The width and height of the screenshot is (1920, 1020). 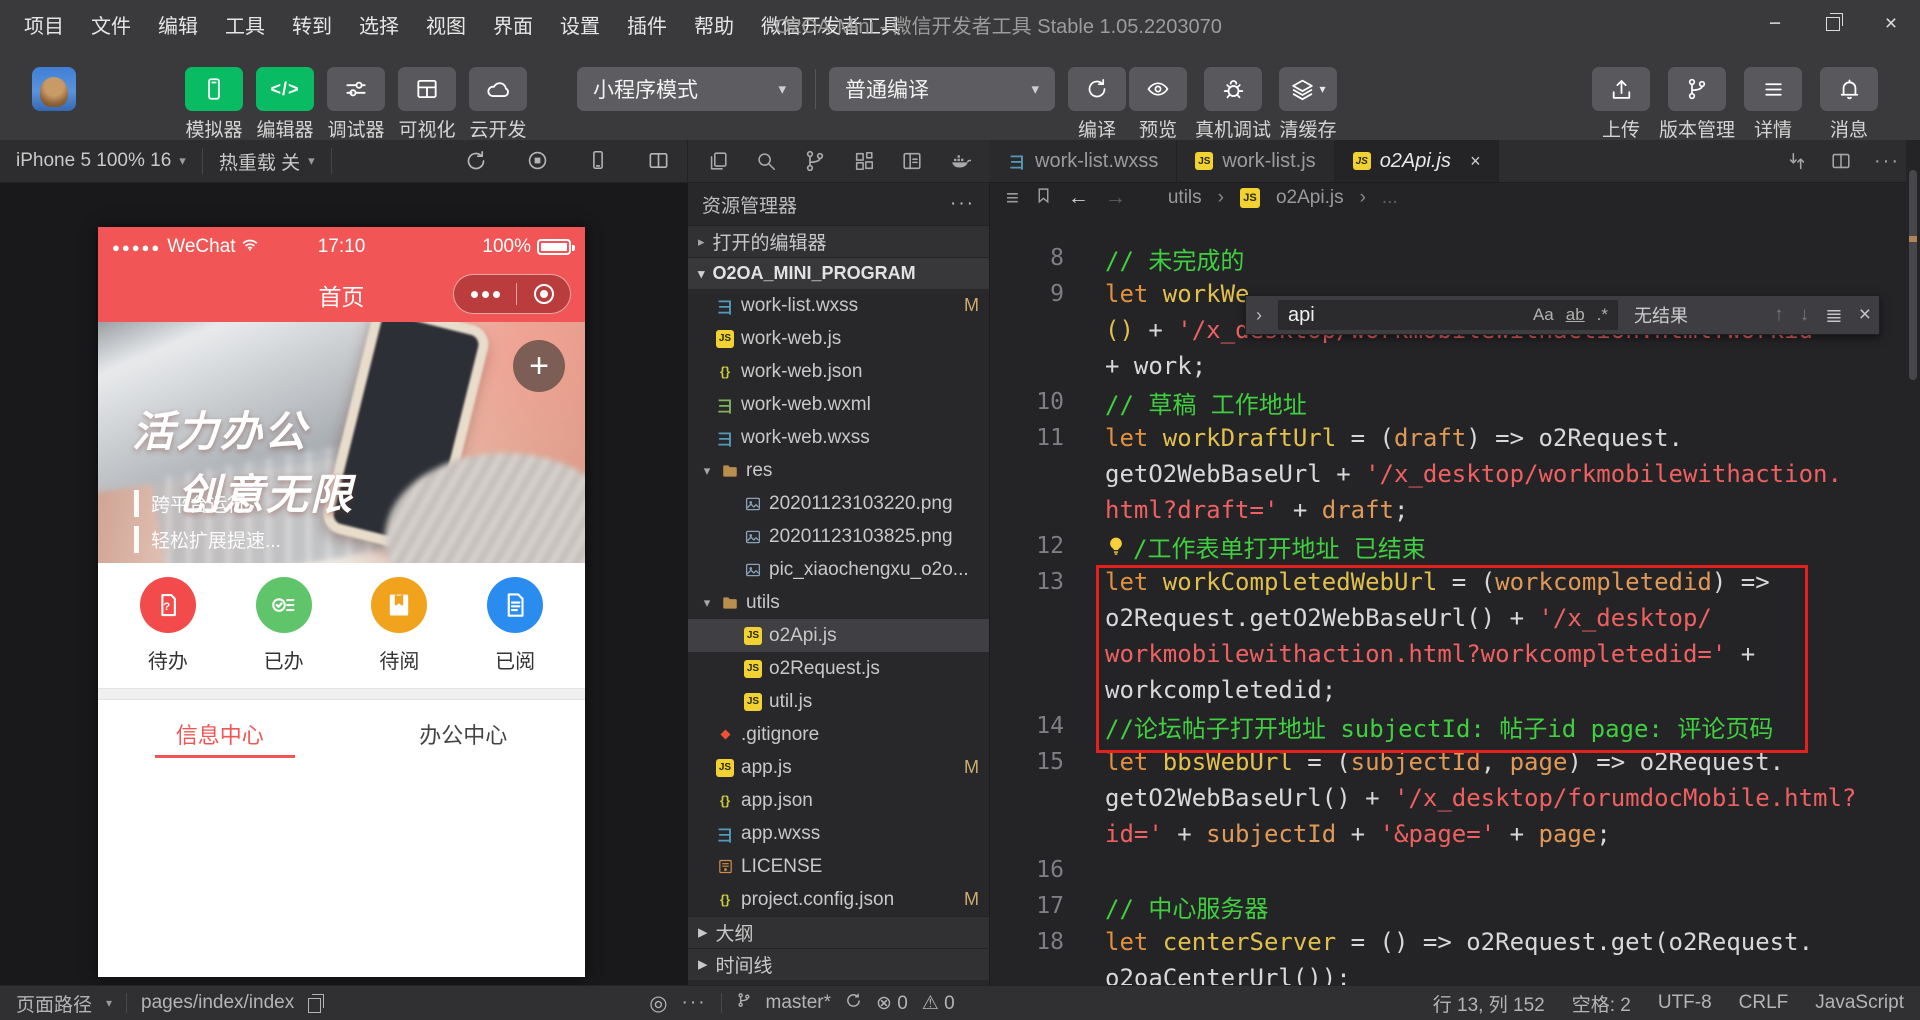 What do you see at coordinates (1043, 198) in the screenshot?
I see `bookmark-icon` at bounding box center [1043, 198].